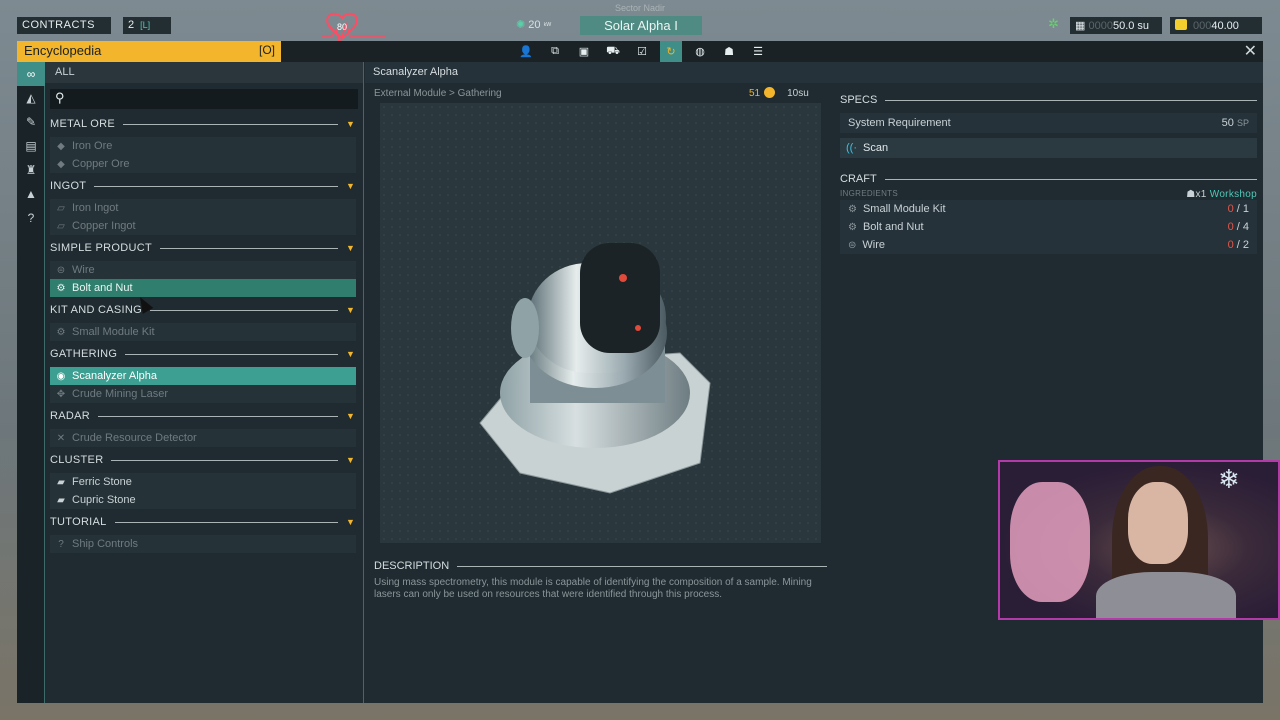  Describe the element at coordinates (31, 170) in the screenshot. I see `trophy-icon: ♜` at that location.